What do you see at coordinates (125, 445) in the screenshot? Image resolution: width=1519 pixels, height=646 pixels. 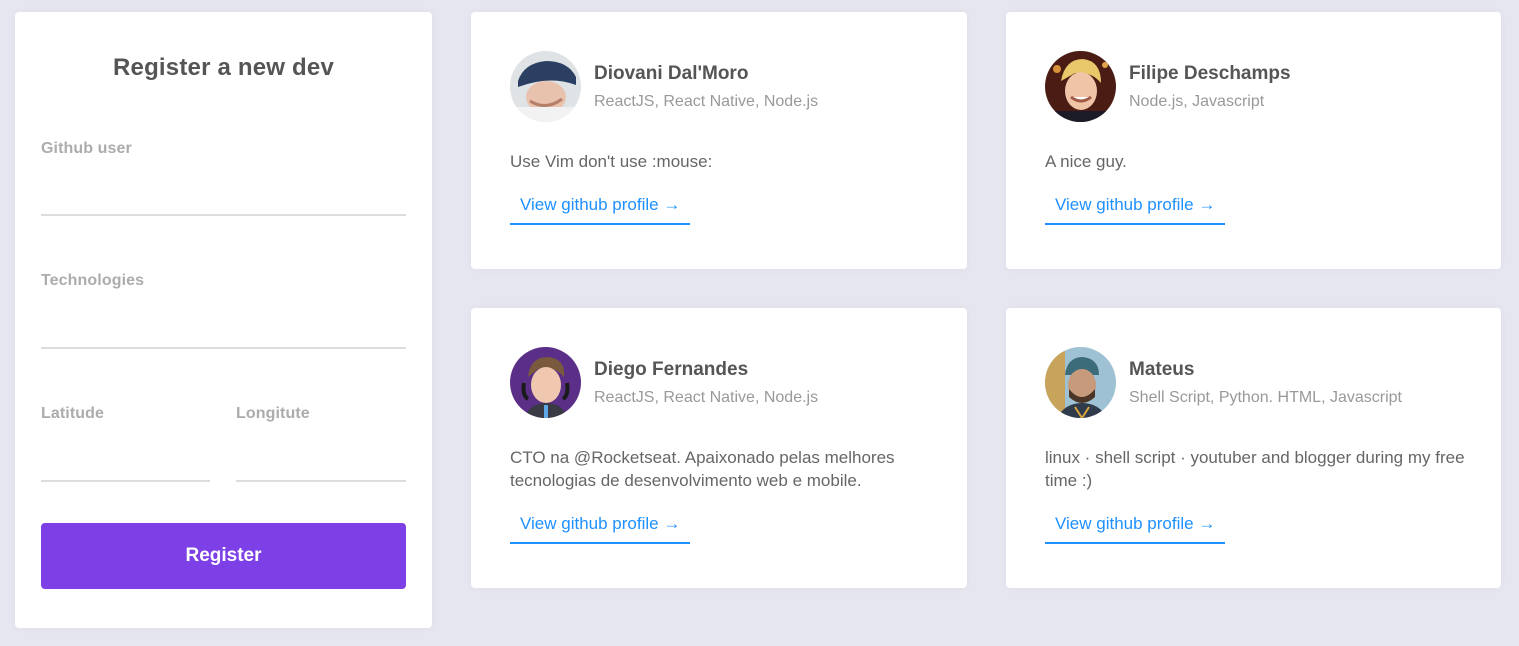 I see `latitude-field: Latitude` at bounding box center [125, 445].